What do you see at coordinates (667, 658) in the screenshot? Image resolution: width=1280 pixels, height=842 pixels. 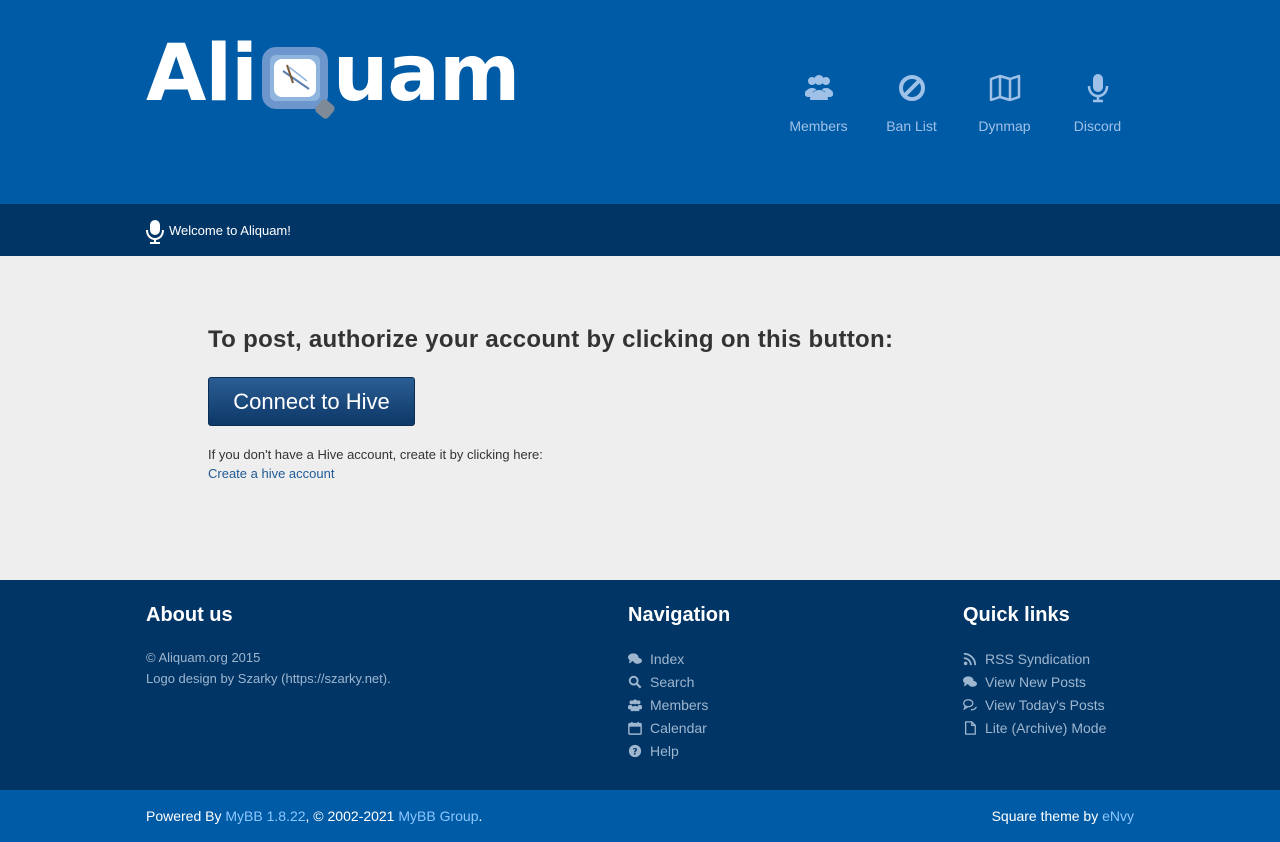 I see `footer-nav-index-label: Index` at bounding box center [667, 658].